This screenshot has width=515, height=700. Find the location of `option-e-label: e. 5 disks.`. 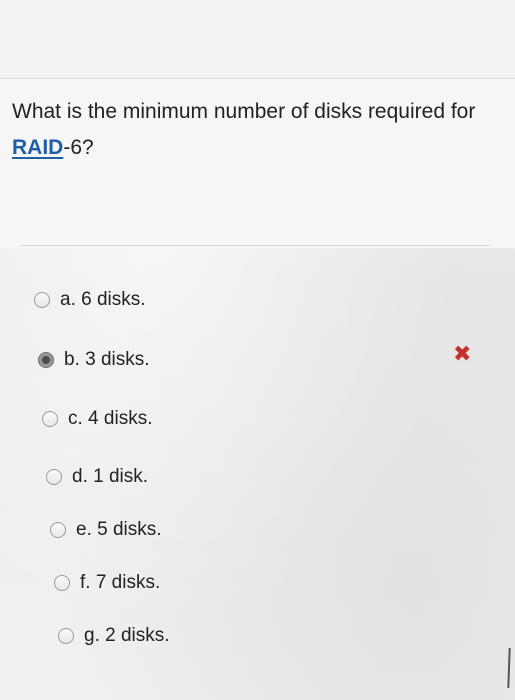

option-e-label: e. 5 disks. is located at coordinates (119, 529).